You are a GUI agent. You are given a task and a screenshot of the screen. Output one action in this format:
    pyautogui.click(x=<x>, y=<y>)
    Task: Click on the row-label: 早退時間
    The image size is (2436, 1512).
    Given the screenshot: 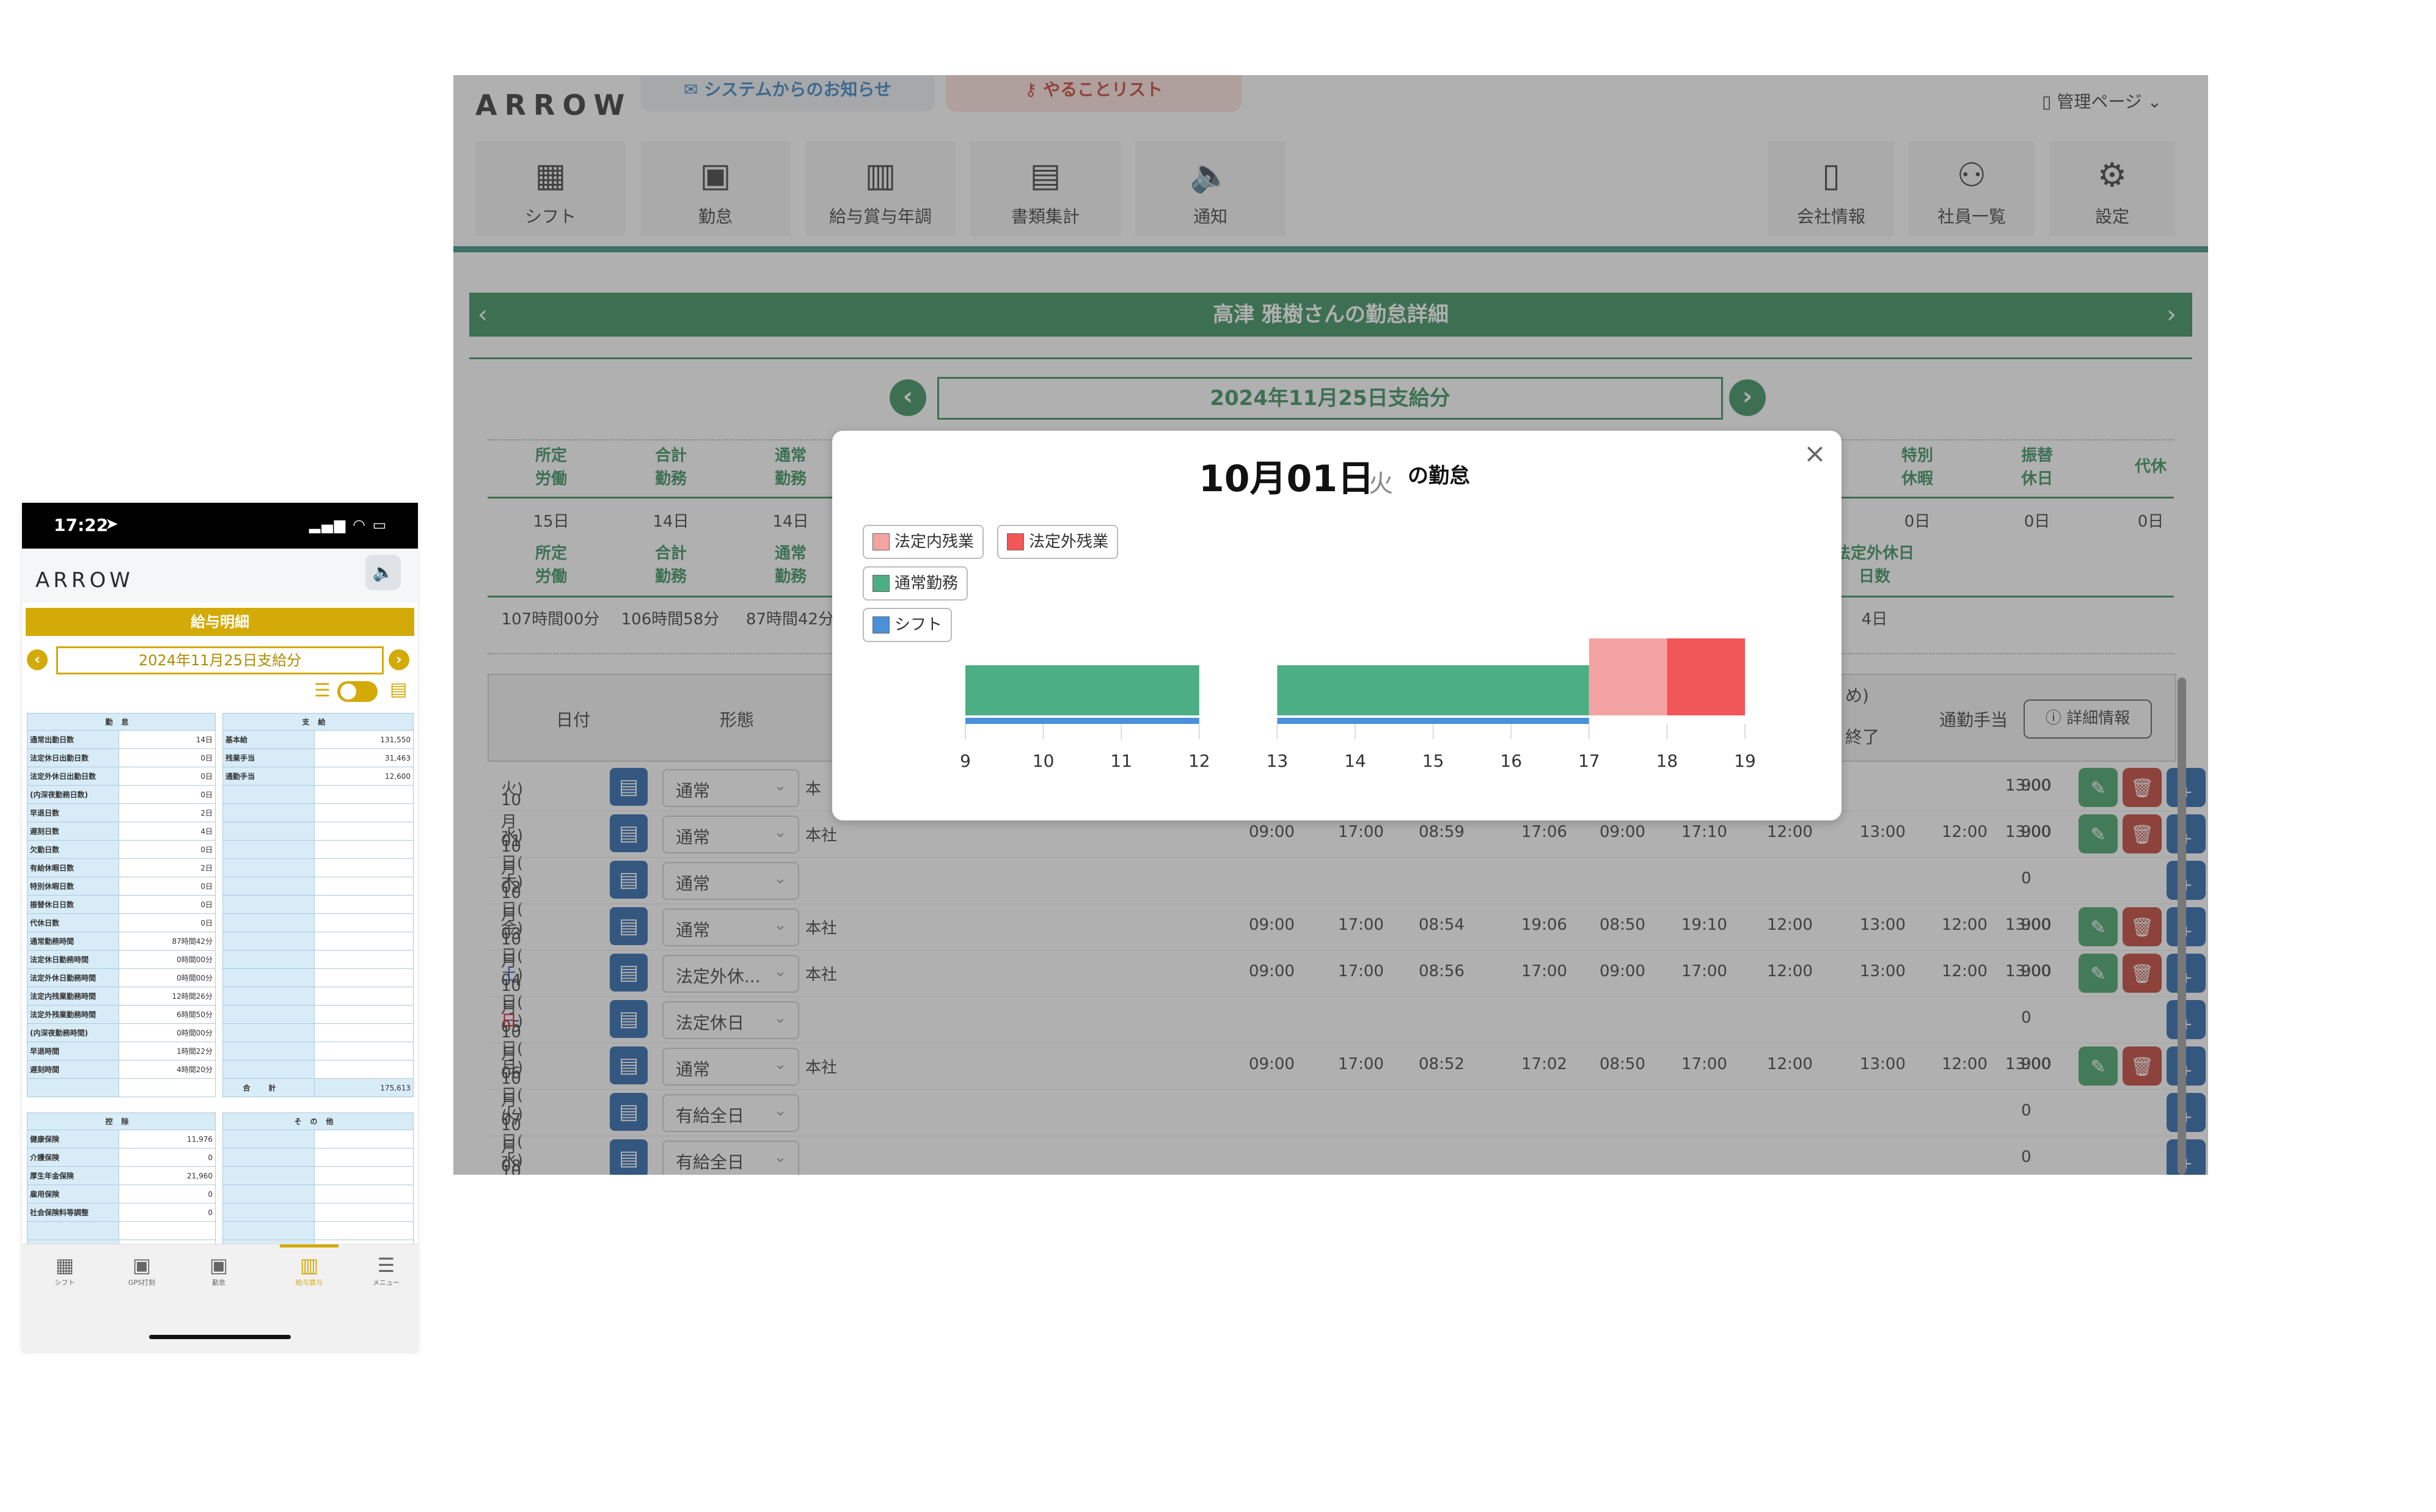 What is the action you would take?
    pyautogui.click(x=73, y=1051)
    